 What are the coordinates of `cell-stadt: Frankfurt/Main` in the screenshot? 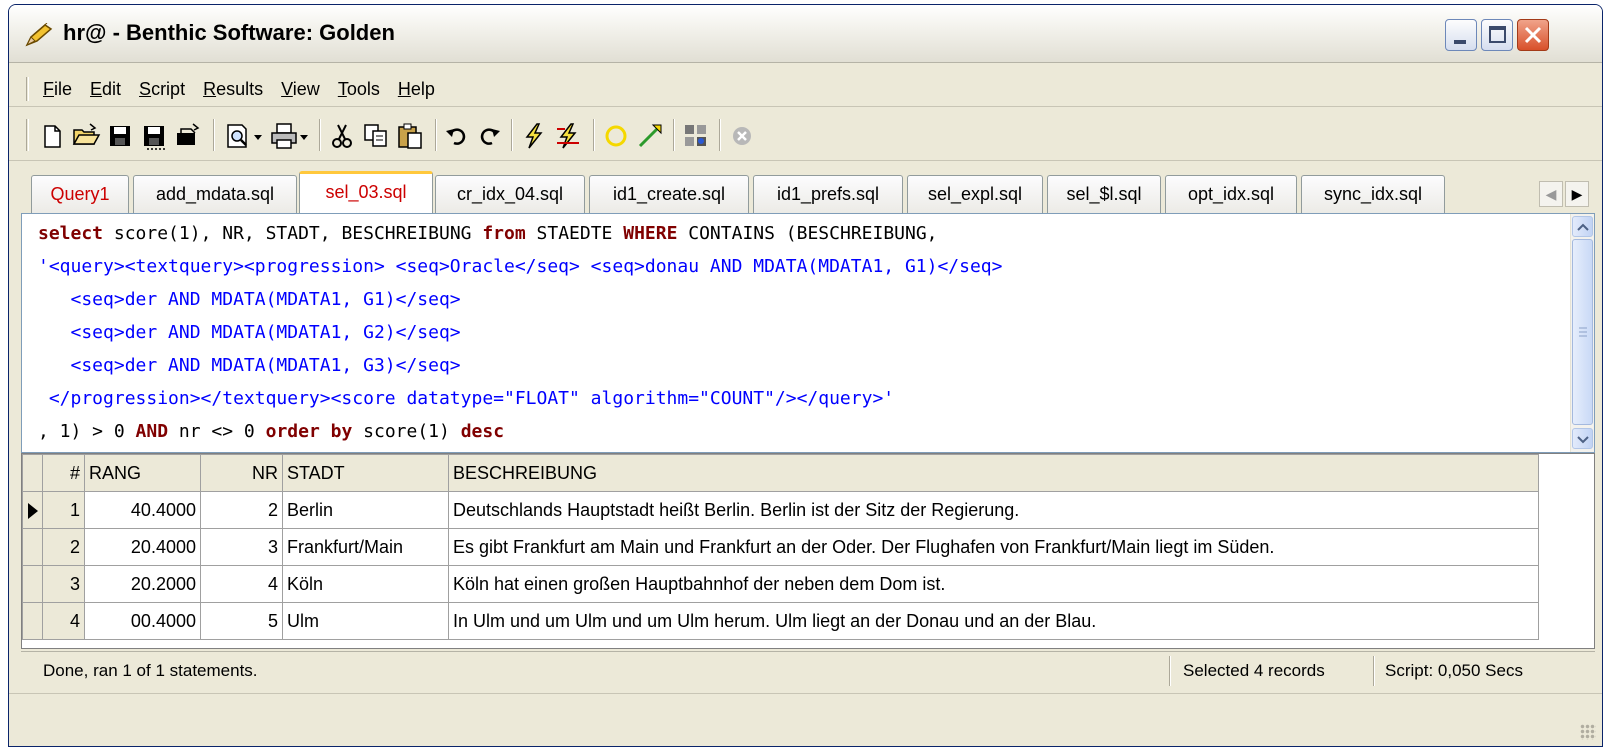 It's located at (365, 547).